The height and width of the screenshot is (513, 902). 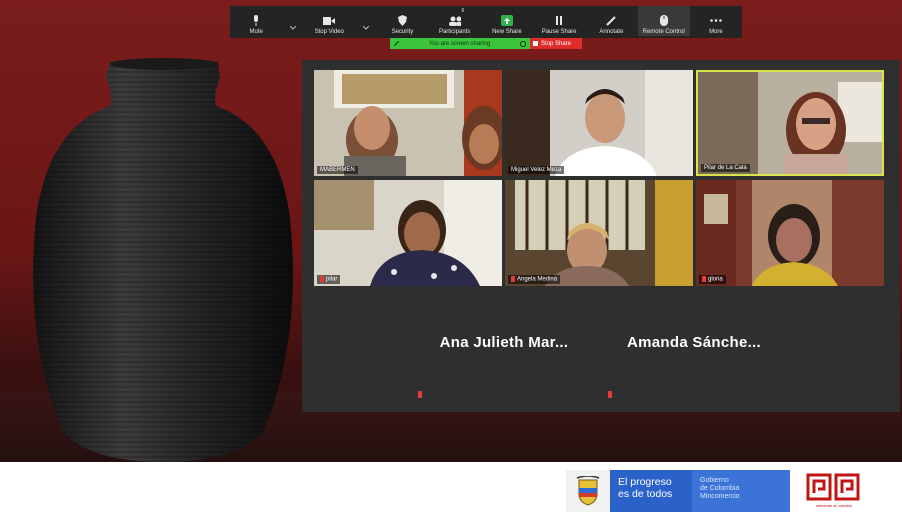 I want to click on stop-share-label: Stop Share, so click(x=556, y=43).